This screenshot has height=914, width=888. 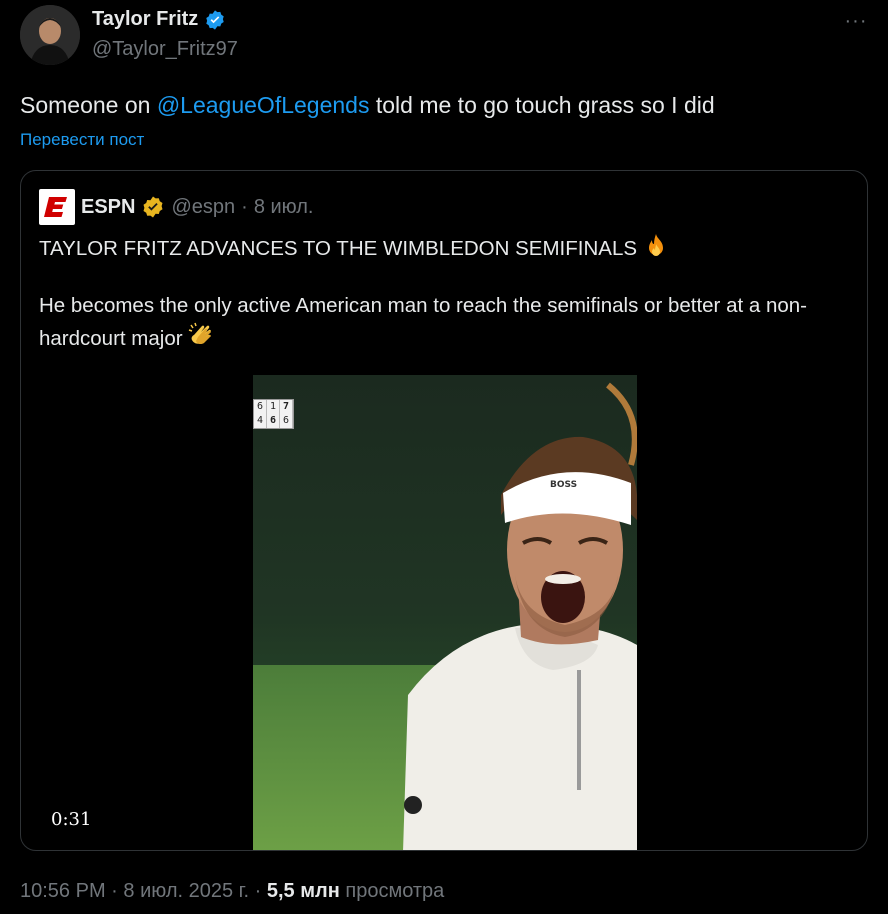 I want to click on score-cell: 4, so click(x=260, y=421).